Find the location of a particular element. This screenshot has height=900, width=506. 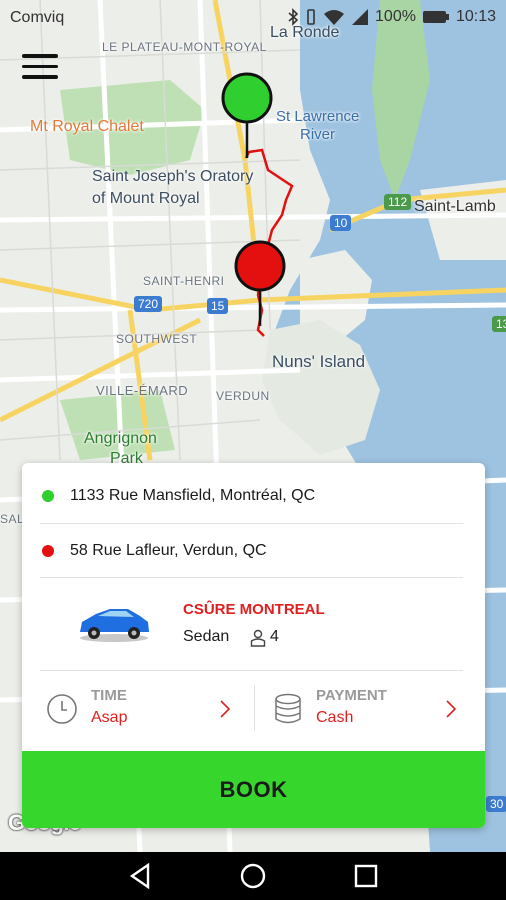

car-icon is located at coordinates (114, 623).